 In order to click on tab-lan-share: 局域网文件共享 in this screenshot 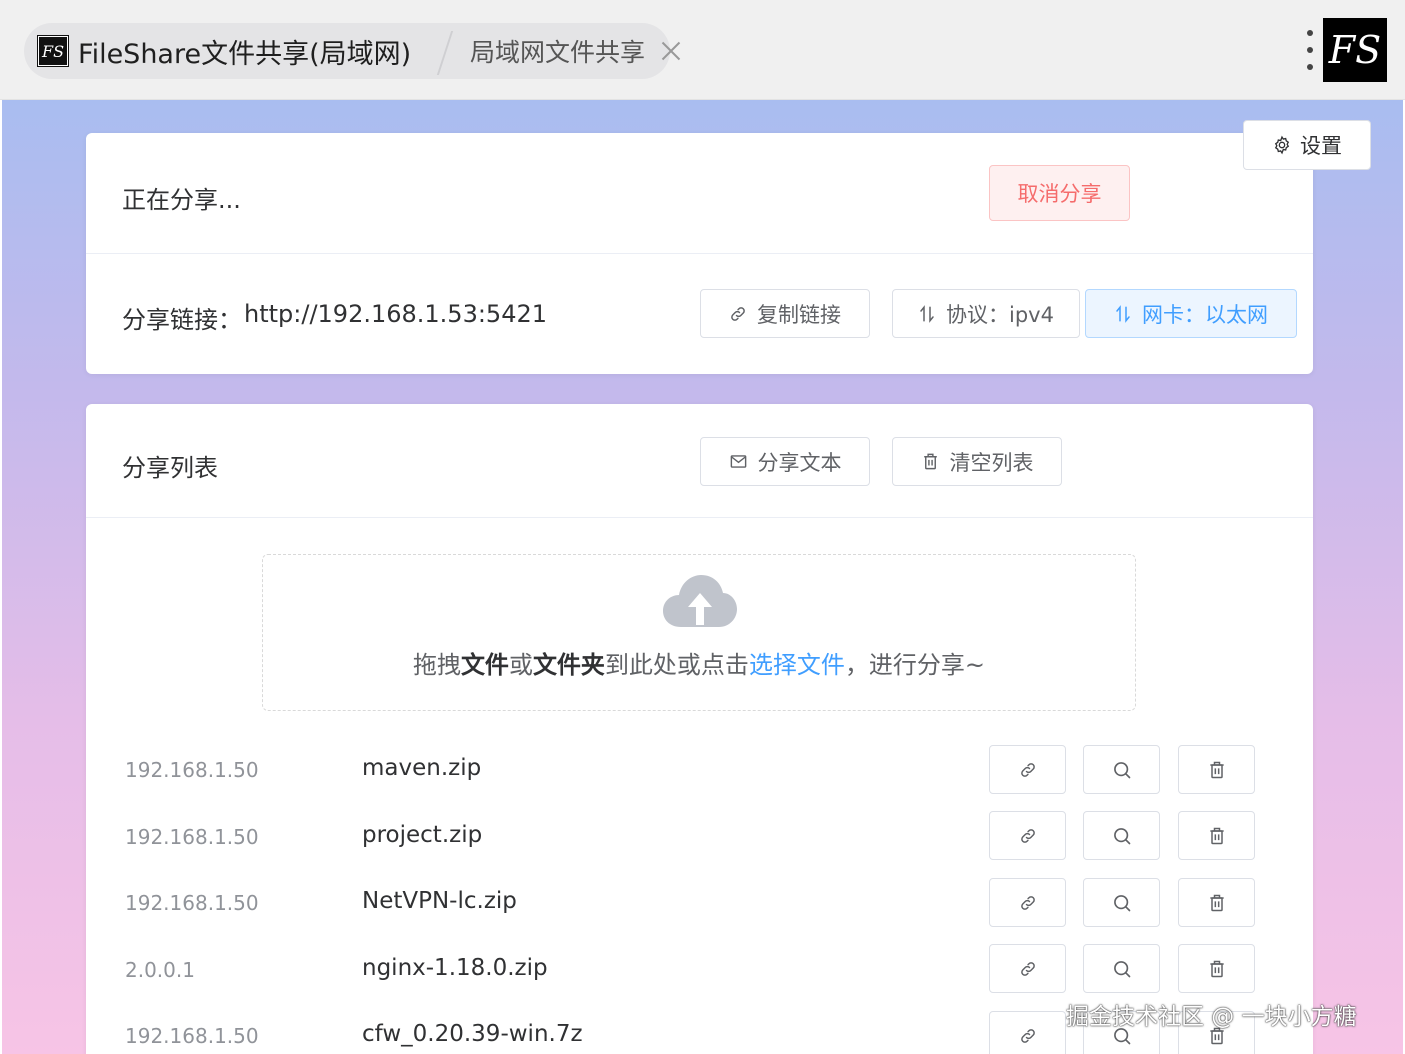, I will do `click(576, 51)`.